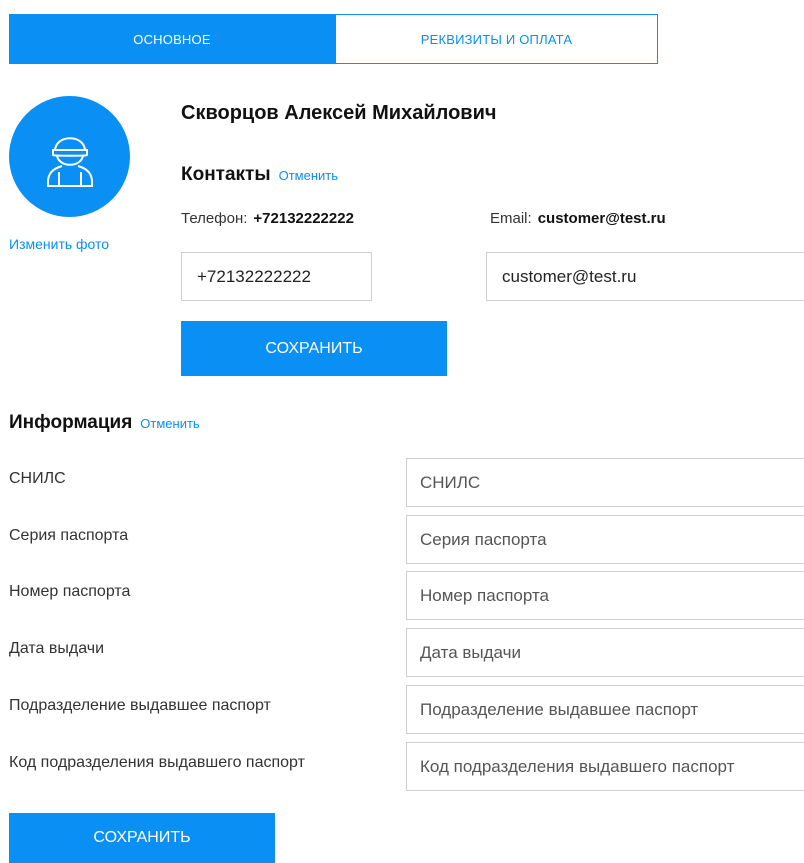 The width and height of the screenshot is (804, 863). Describe the element at coordinates (483, 539) in the screenshot. I see `passport-series-placeholder: Серия паспорта` at that location.